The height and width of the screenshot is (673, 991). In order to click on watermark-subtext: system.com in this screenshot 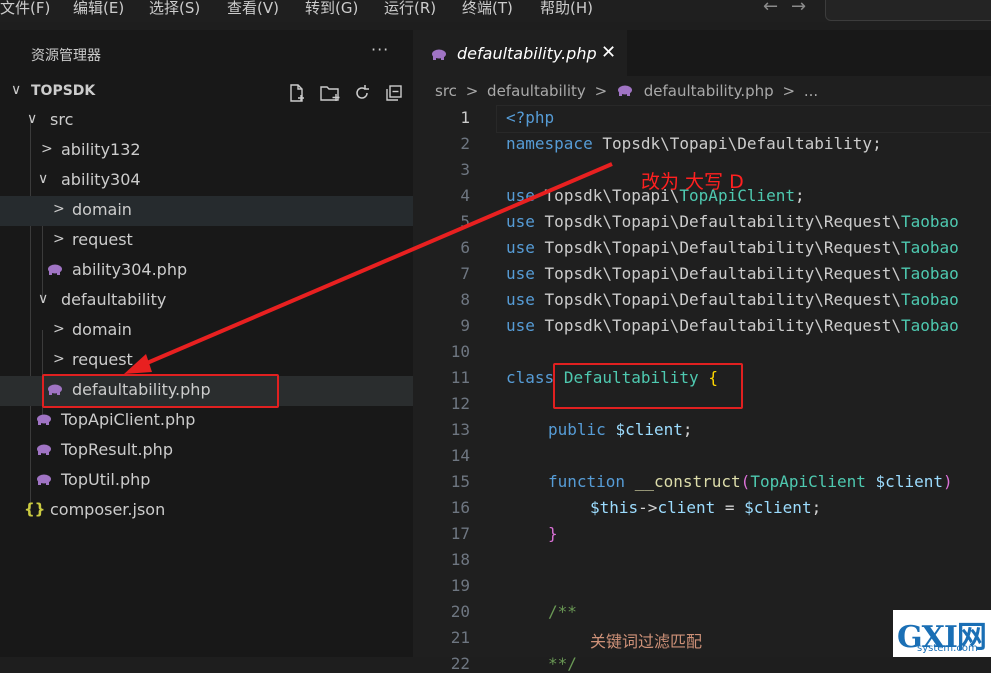, I will do `click(947, 648)`.